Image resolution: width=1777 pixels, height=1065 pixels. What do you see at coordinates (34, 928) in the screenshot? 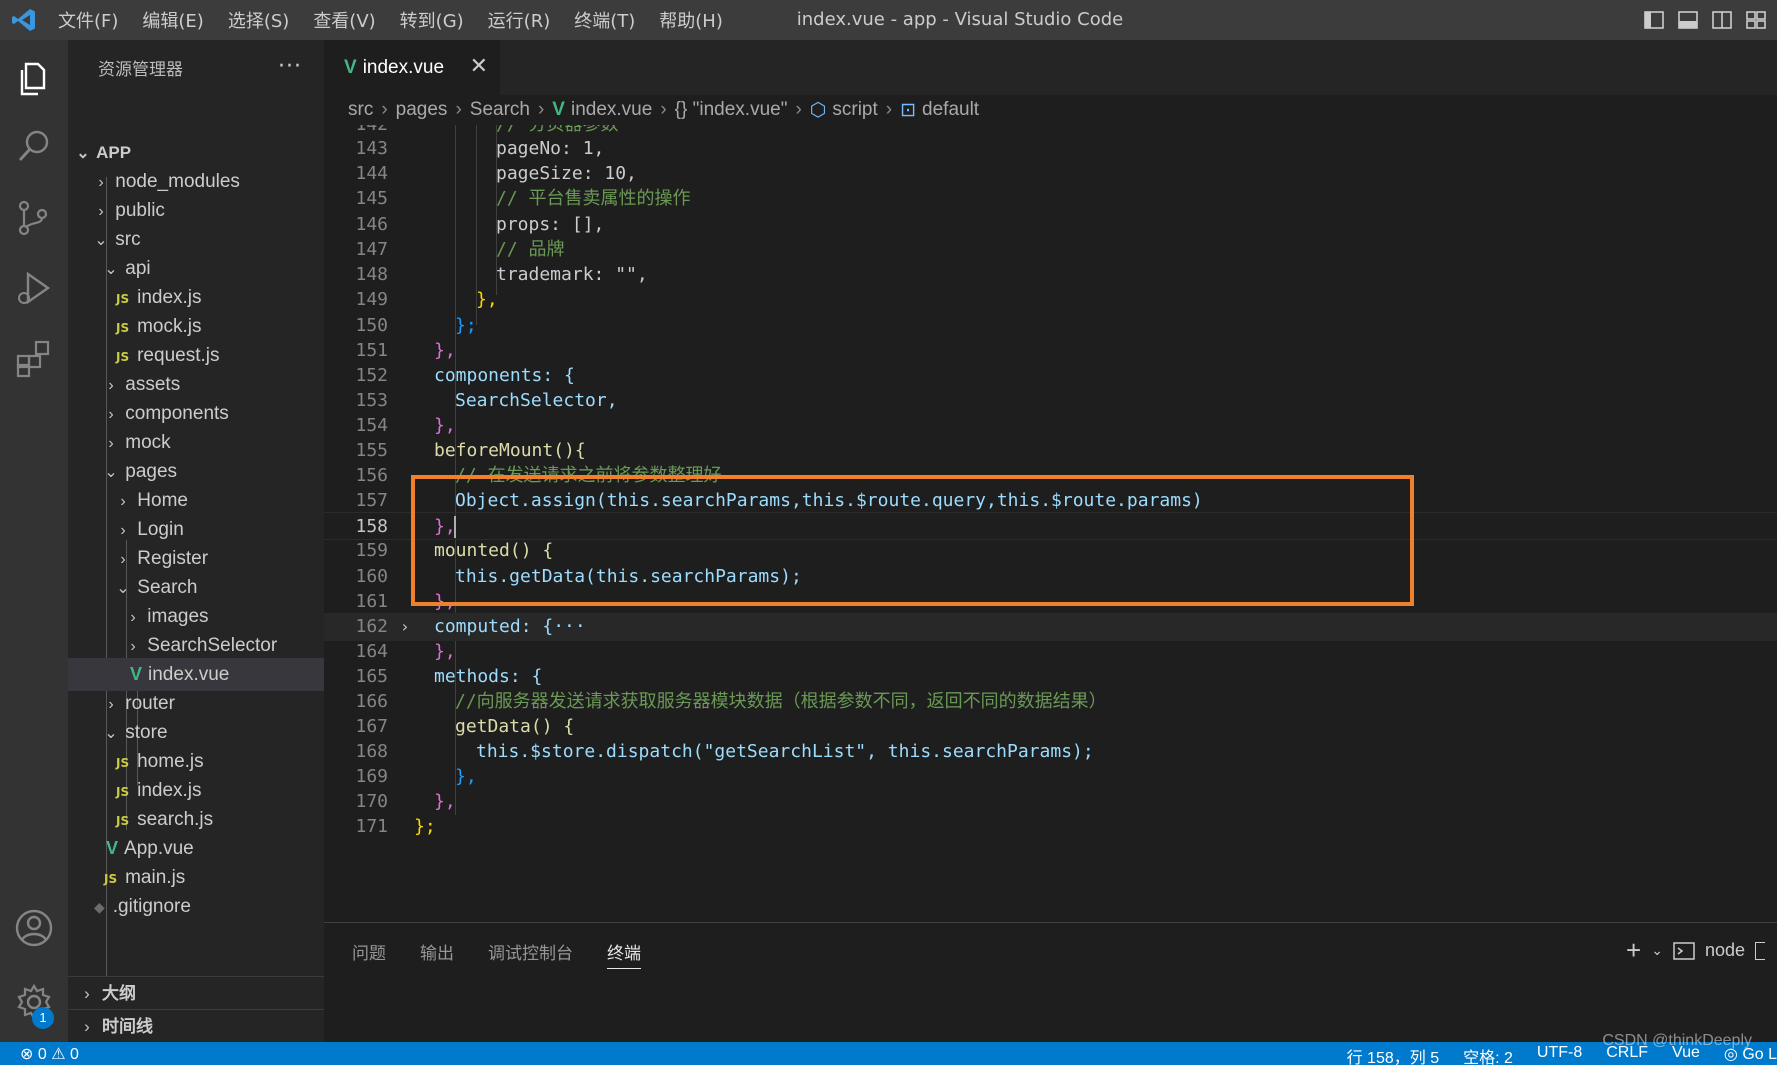
I see `accounts-icon` at bounding box center [34, 928].